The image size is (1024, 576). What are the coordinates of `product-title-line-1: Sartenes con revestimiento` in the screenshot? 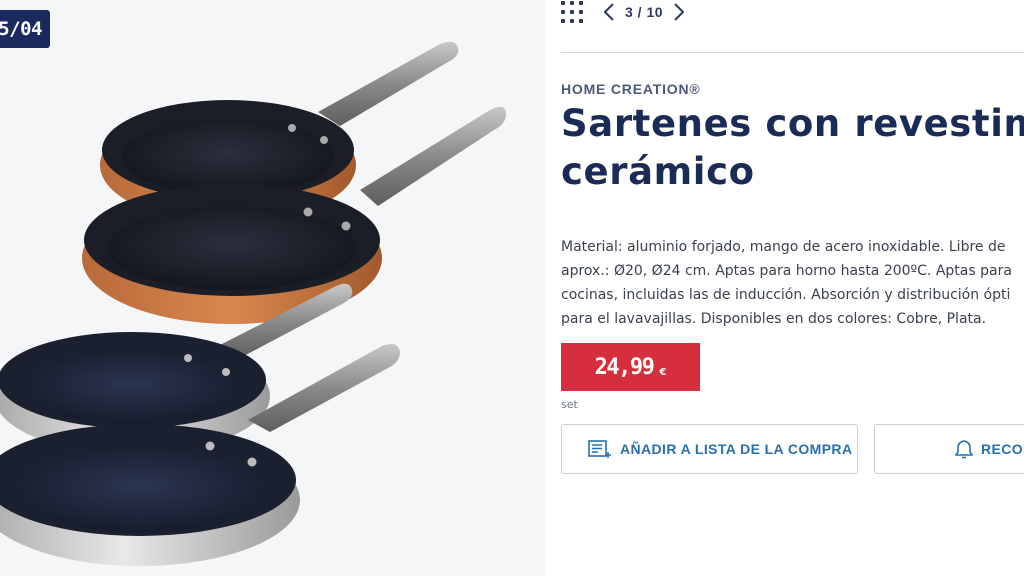 It's located at (792, 123).